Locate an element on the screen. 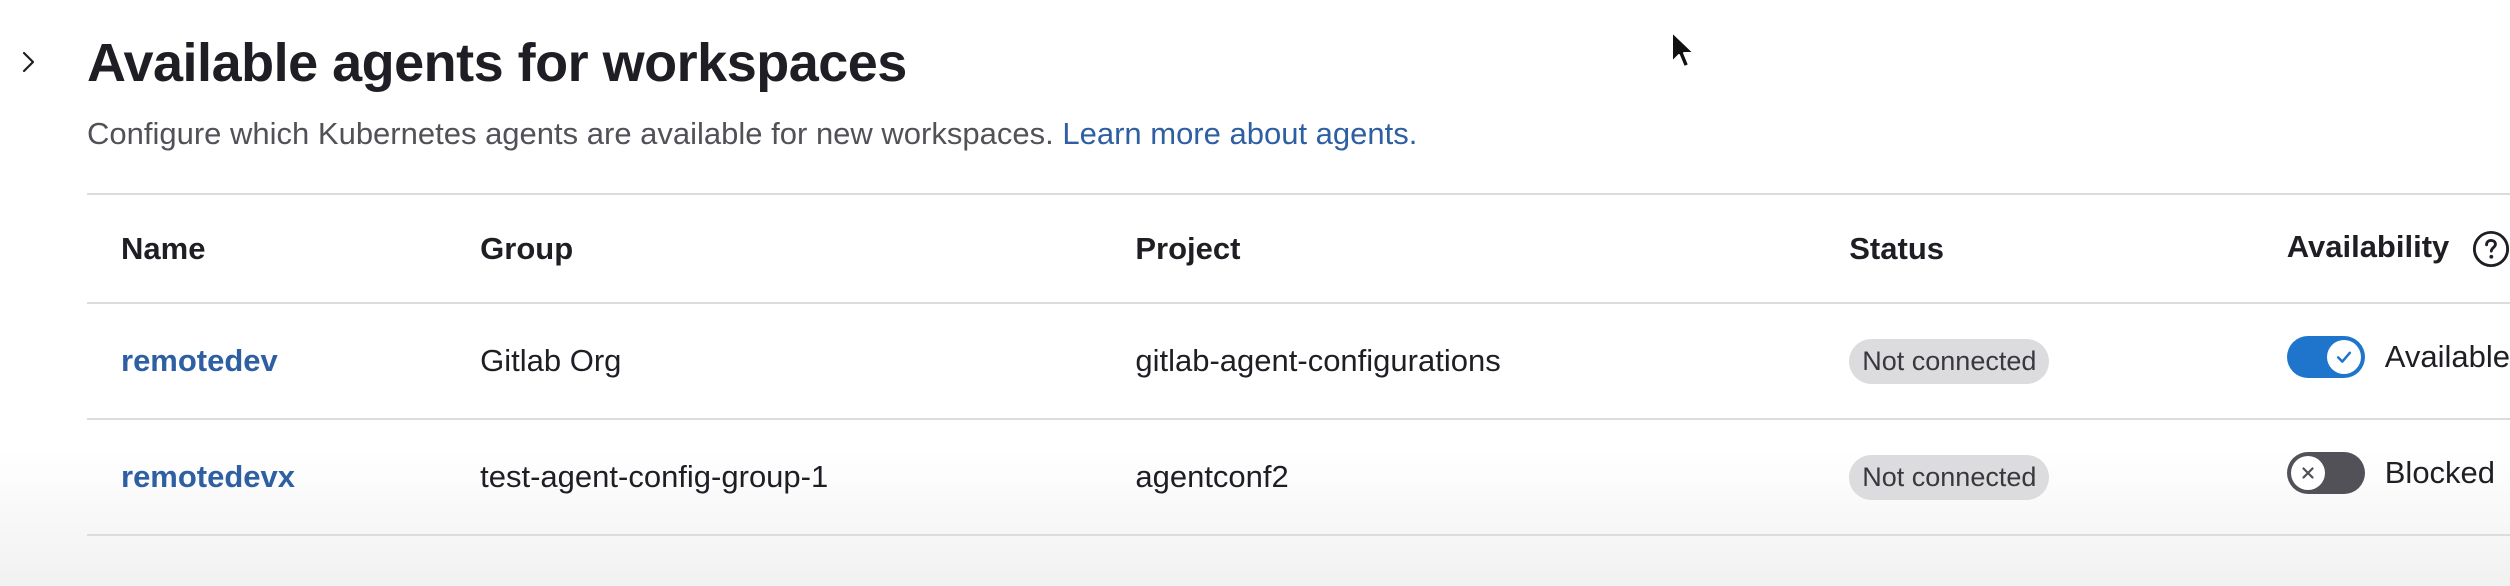  column-header-availability: Availability is located at coordinates (2381, 249).